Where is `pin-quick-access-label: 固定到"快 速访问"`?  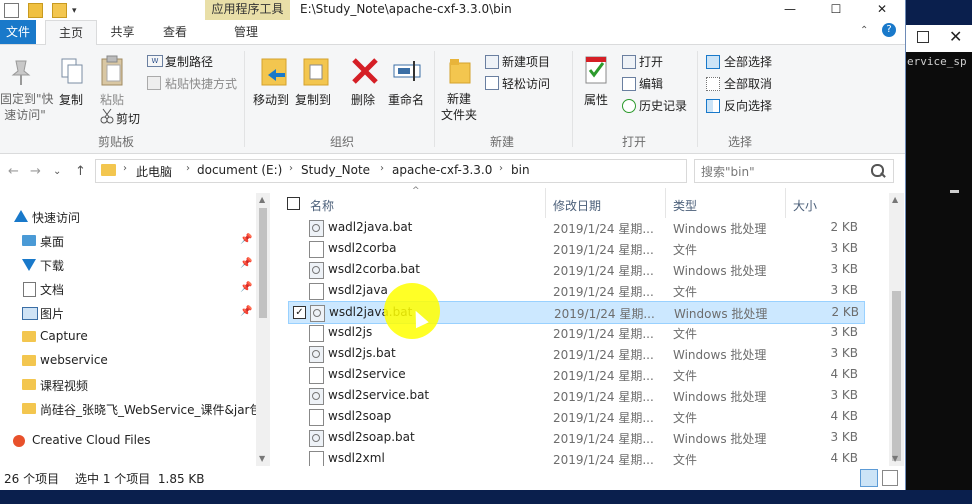
pin-quick-access-label: 固定到"快 速访问" is located at coordinates (27, 107).